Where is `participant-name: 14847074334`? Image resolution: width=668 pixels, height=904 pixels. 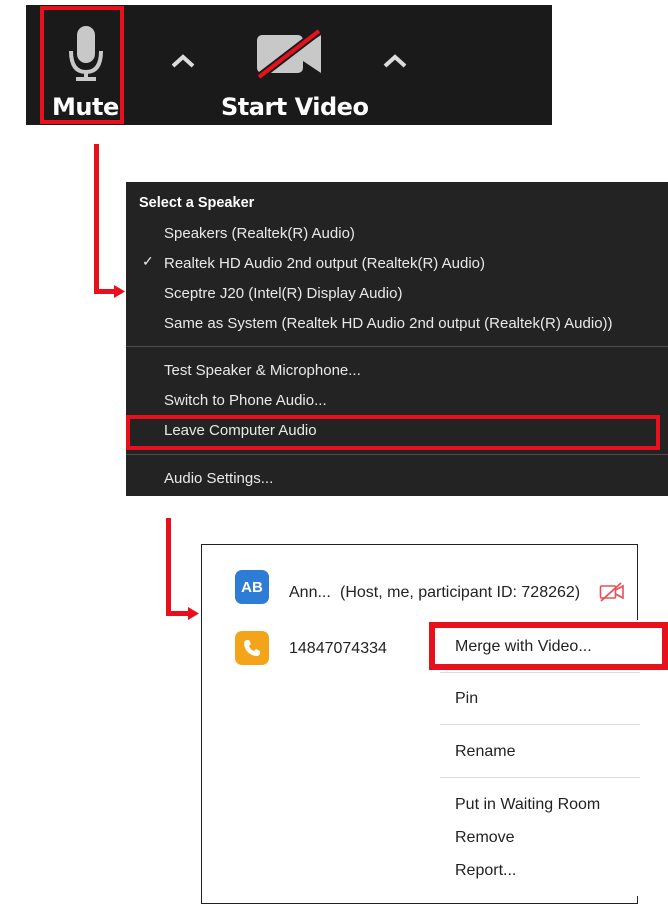
participant-name: 14847074334 is located at coordinates (338, 649).